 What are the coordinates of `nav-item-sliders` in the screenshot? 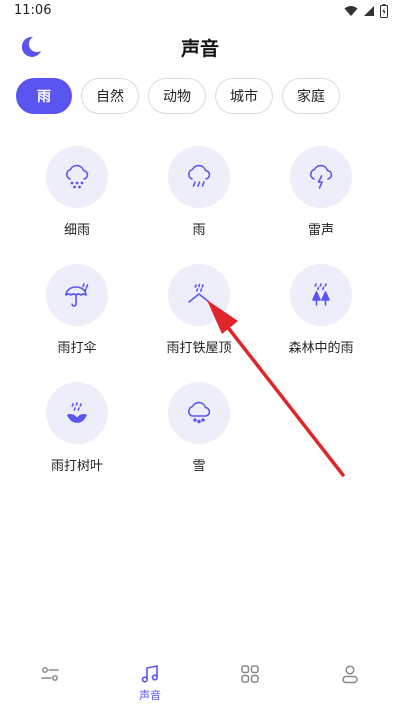 It's located at (50, 683).